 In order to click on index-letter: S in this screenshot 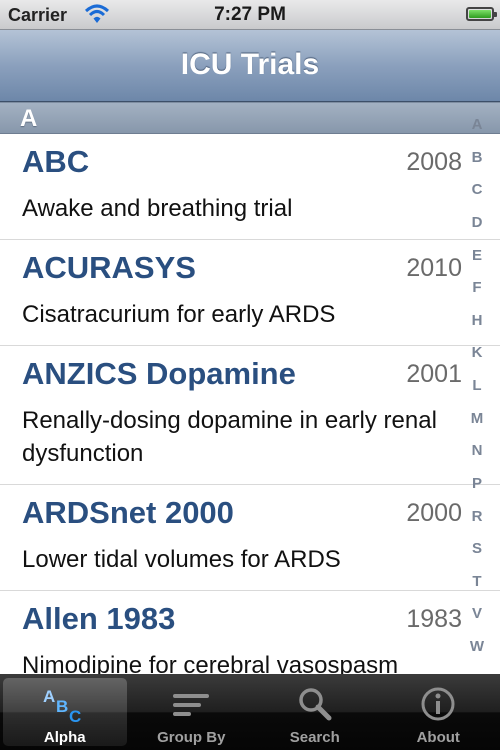, I will do `click(477, 549)`.